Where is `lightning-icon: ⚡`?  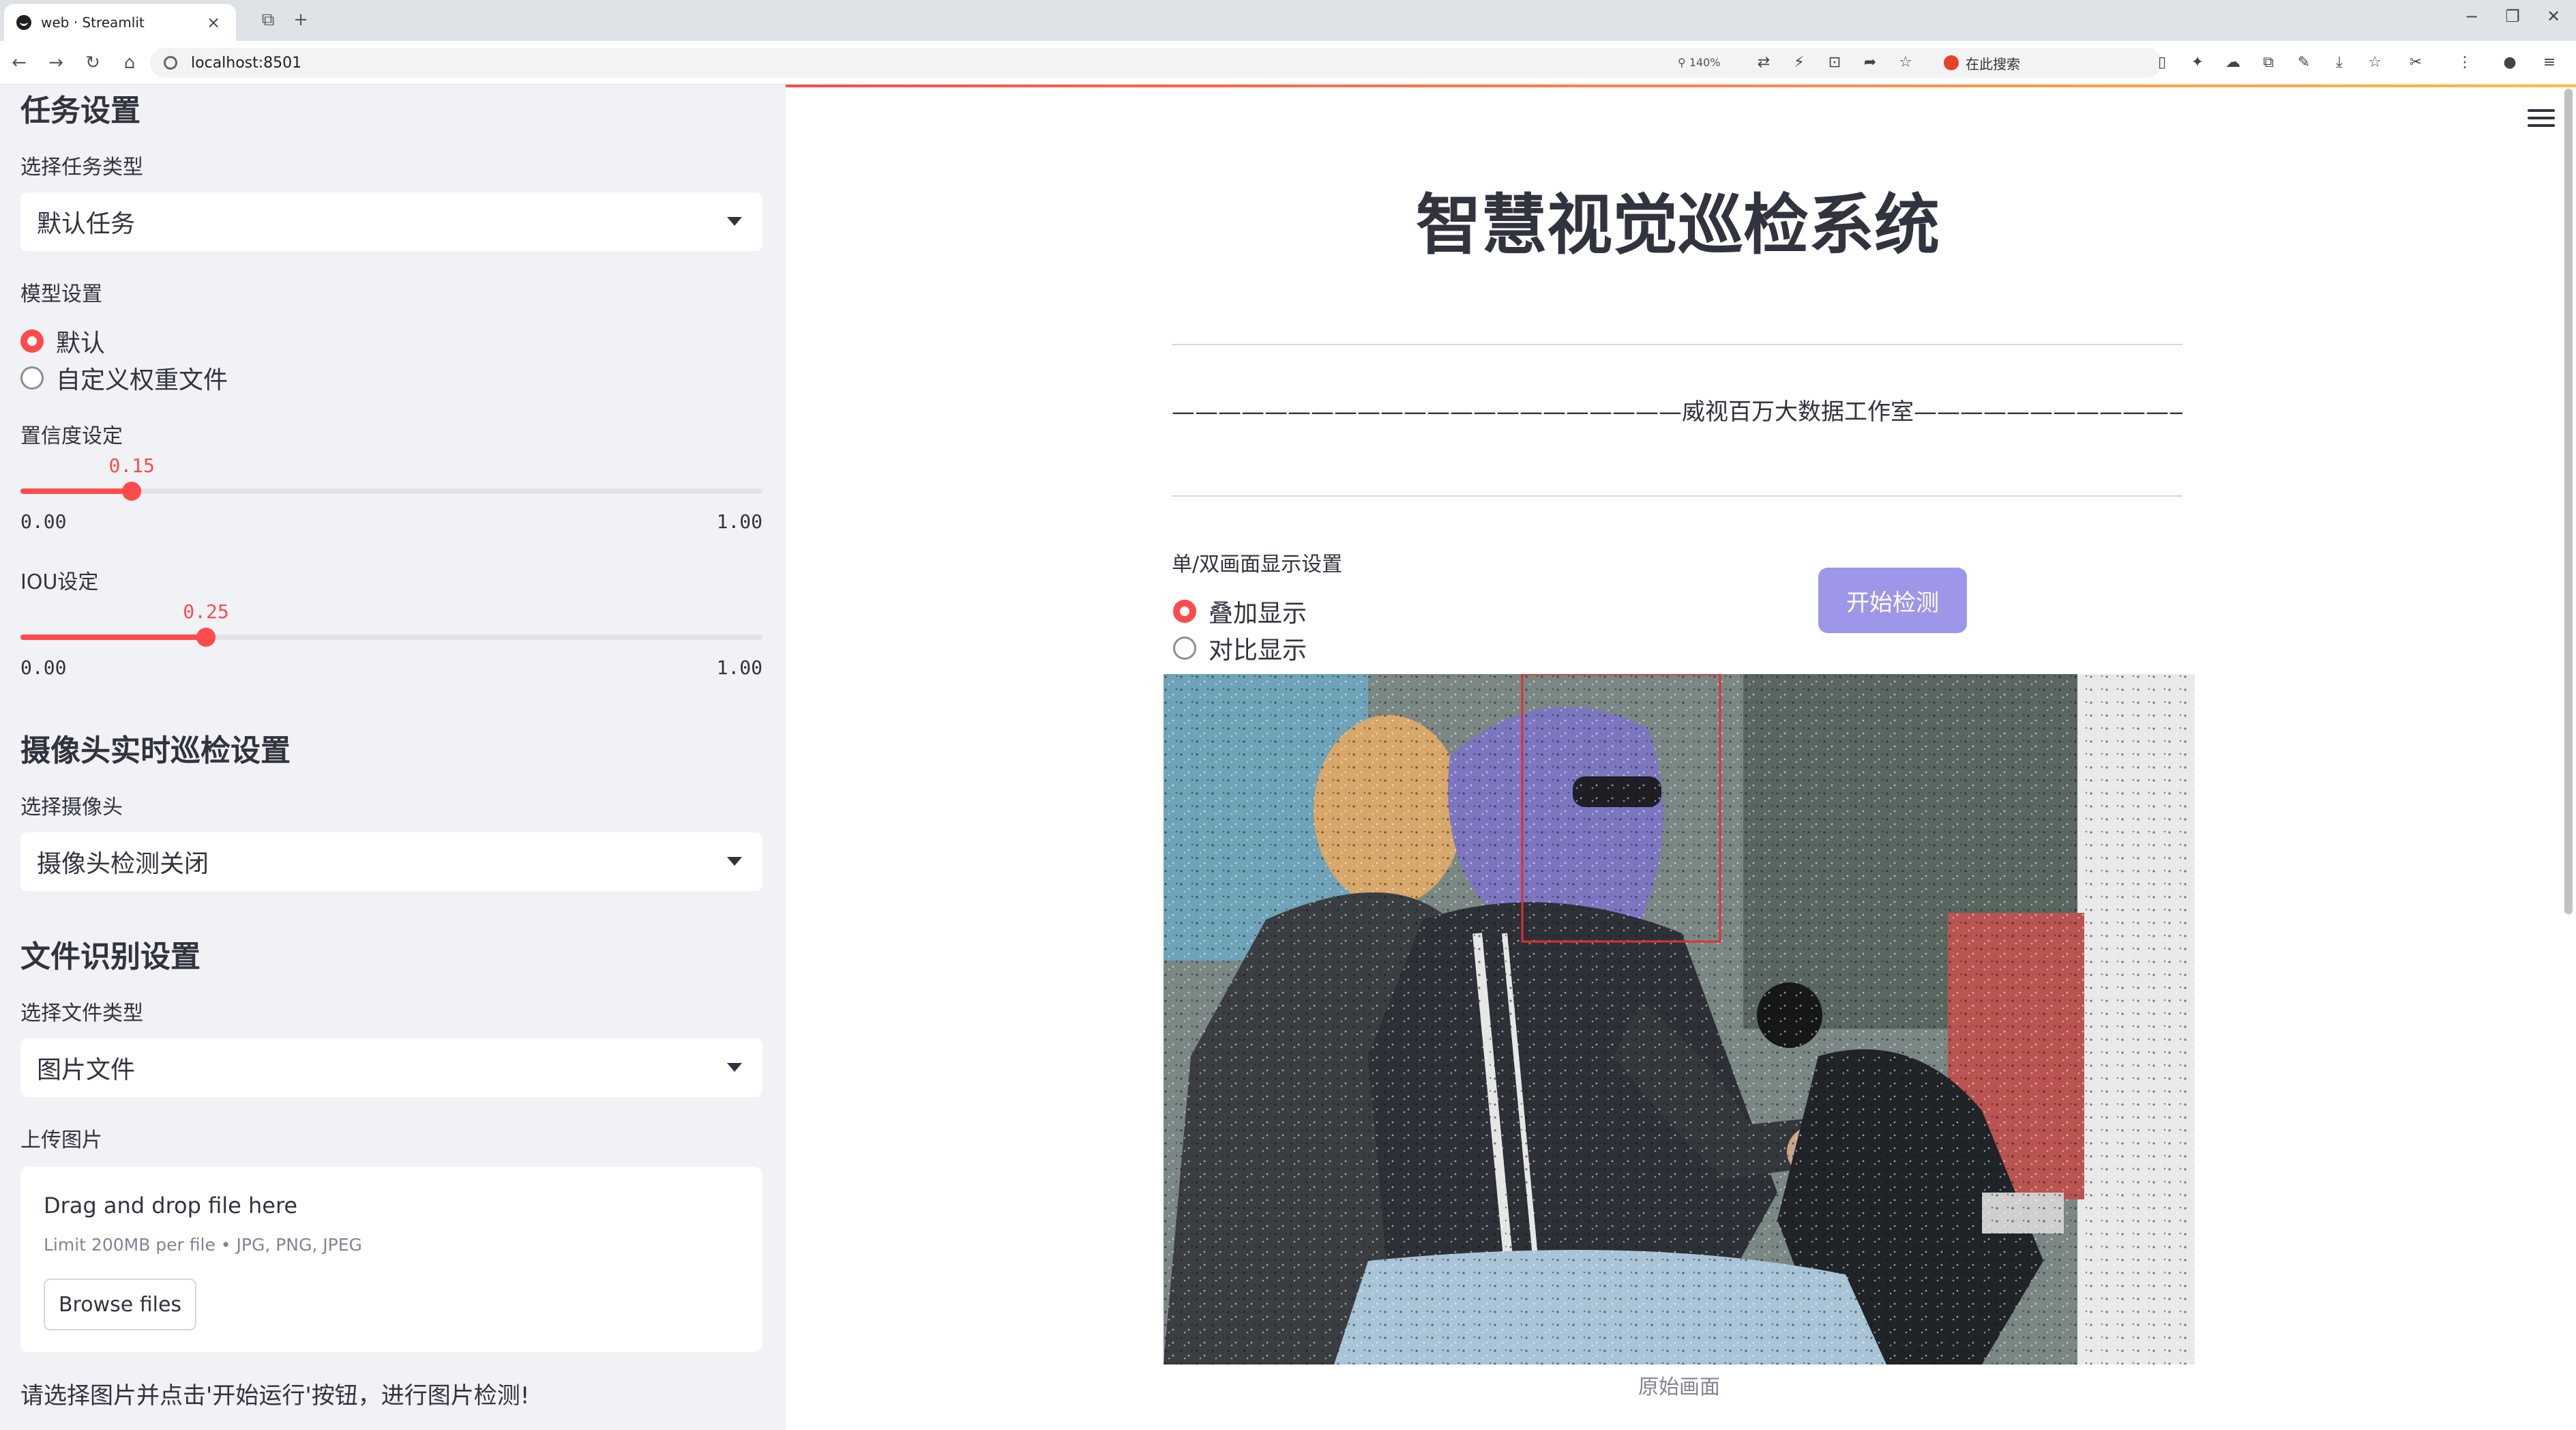
lightning-icon: ⚡ is located at coordinates (1799, 63).